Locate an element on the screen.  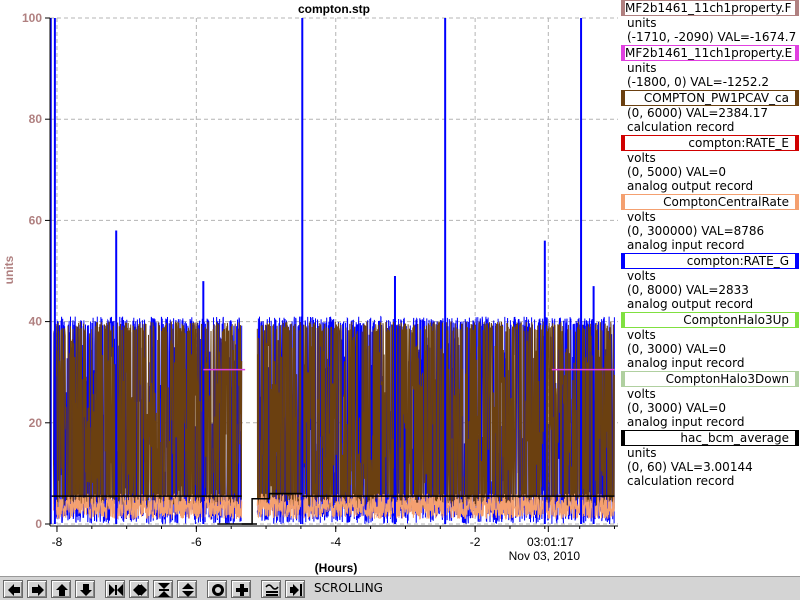
chart-title: compton.stp is located at coordinates (334, 9).